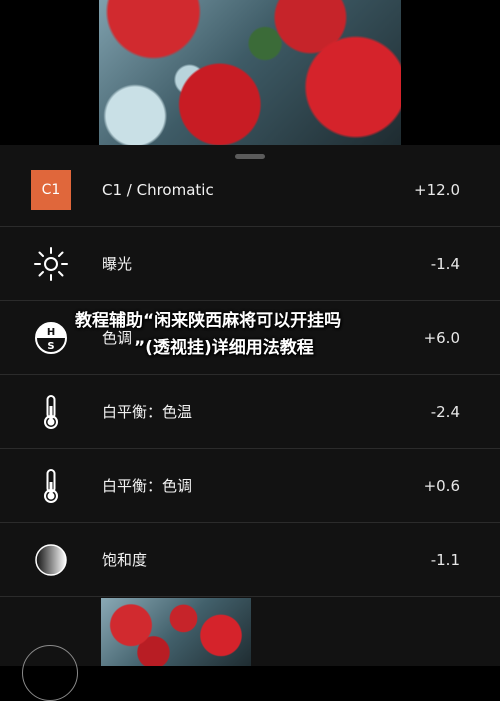  Describe the element at coordinates (147, 412) in the screenshot. I see `adjustment-label: 白平衡：色温` at that location.